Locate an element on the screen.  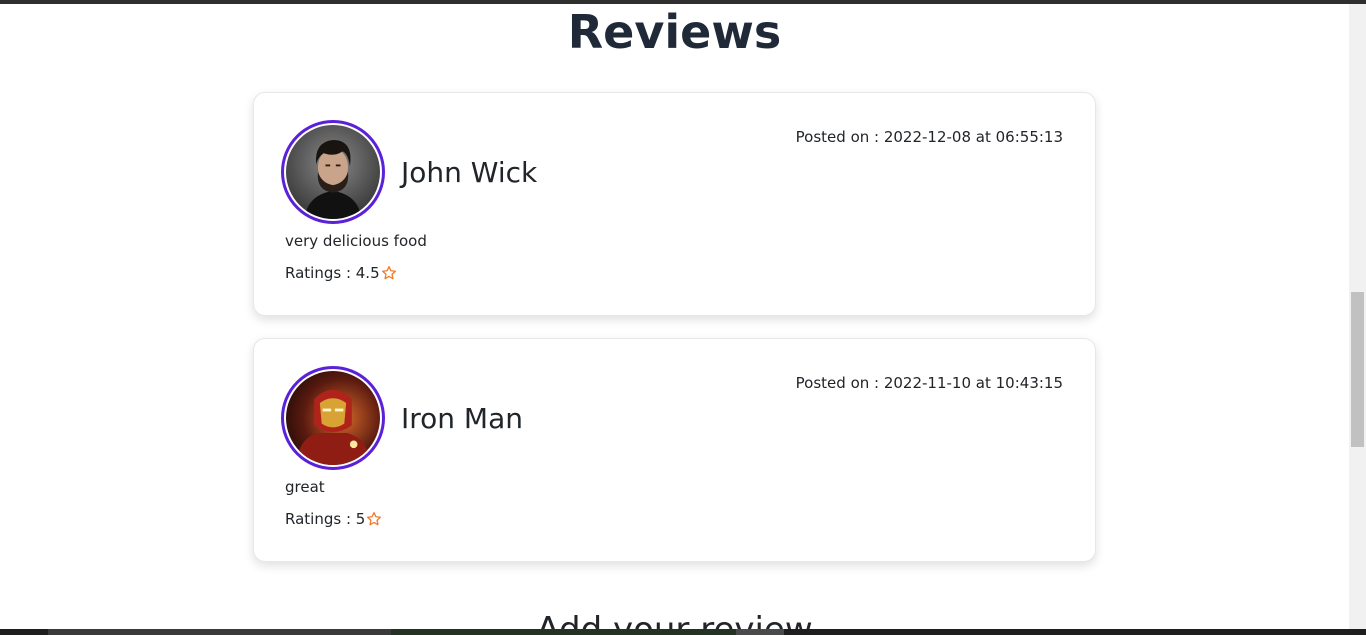
review-ratings: Ratings : 5 is located at coordinates (333, 519).